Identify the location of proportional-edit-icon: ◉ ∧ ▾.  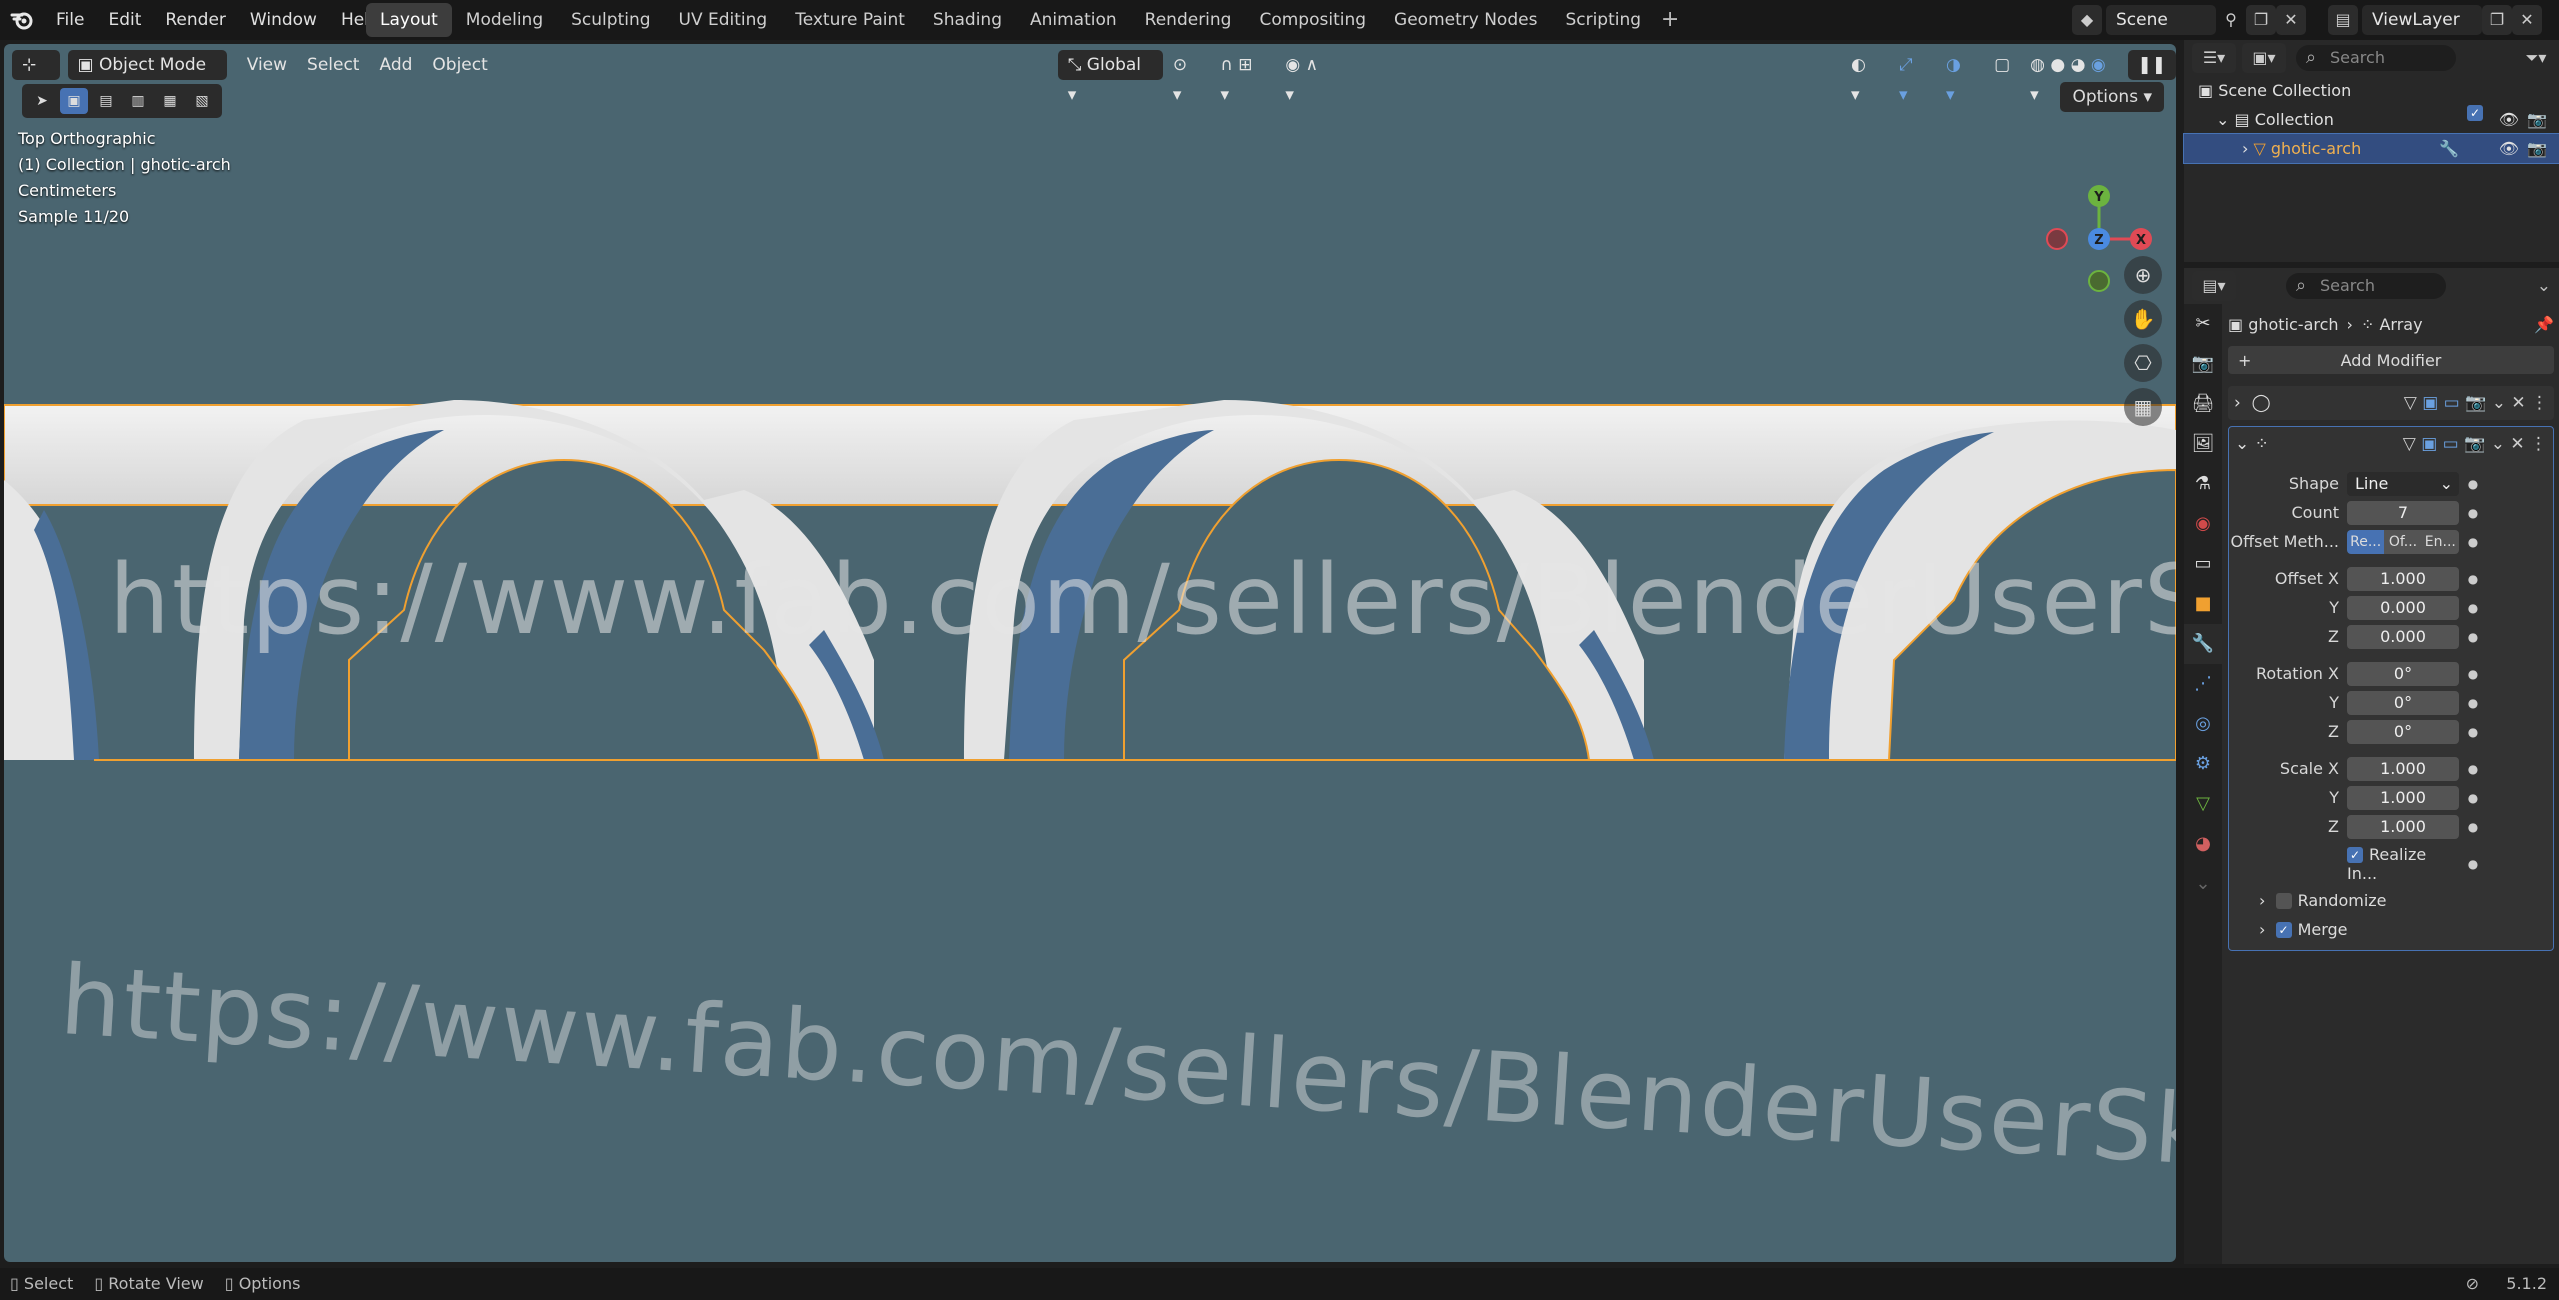
(1308, 77).